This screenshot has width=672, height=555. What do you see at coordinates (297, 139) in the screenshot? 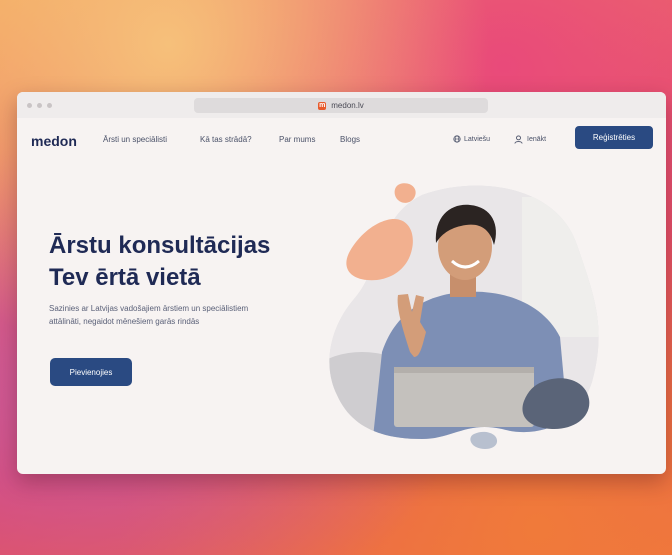
I see `nav-link-about: Par mums` at bounding box center [297, 139].